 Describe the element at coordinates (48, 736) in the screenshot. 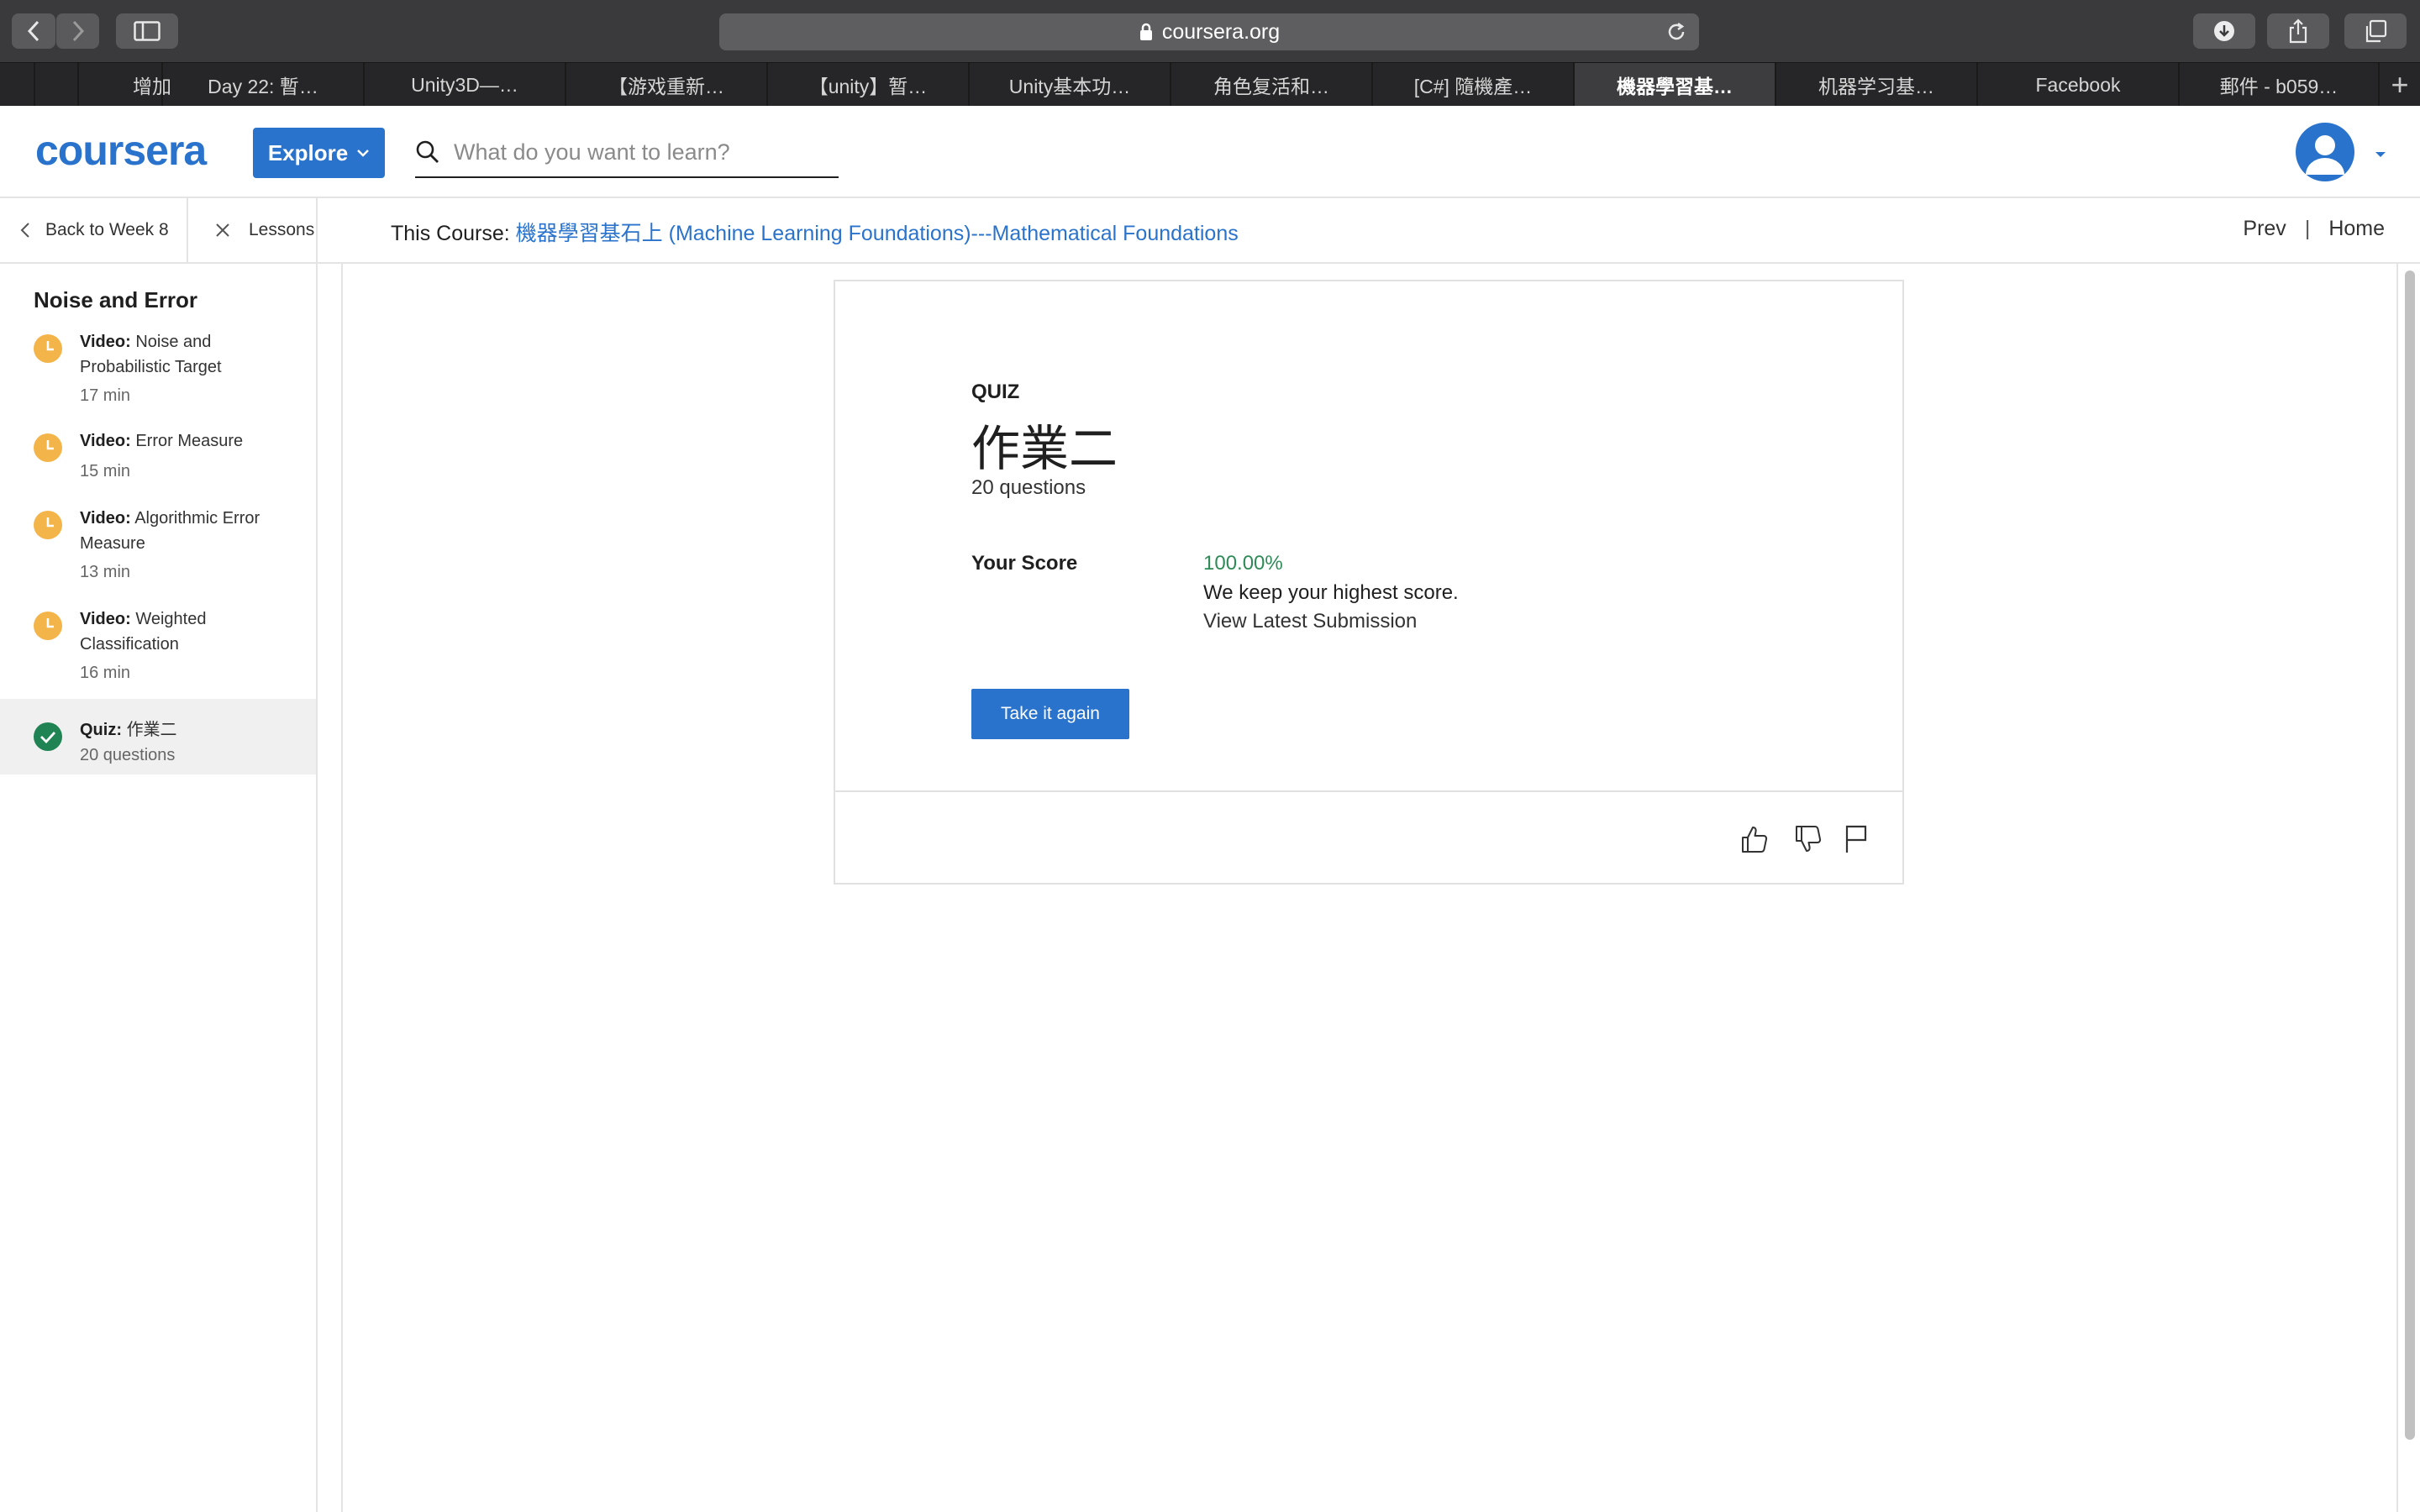

I see `check-circle-icon` at that location.